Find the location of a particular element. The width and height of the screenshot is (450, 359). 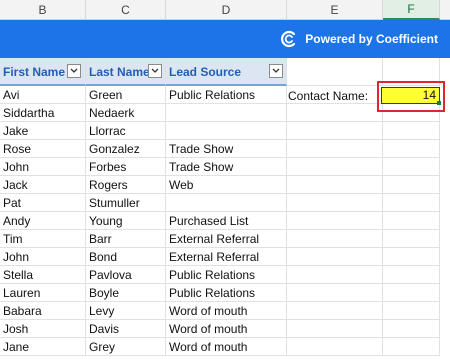

first-name-cell: Jake is located at coordinates (43, 131).